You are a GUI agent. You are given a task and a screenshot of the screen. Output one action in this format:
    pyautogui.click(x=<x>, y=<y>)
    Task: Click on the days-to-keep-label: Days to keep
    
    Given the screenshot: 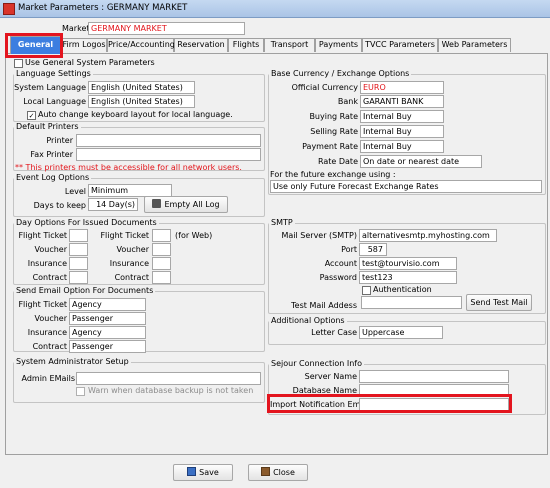 What is the action you would take?
    pyautogui.click(x=59, y=205)
    